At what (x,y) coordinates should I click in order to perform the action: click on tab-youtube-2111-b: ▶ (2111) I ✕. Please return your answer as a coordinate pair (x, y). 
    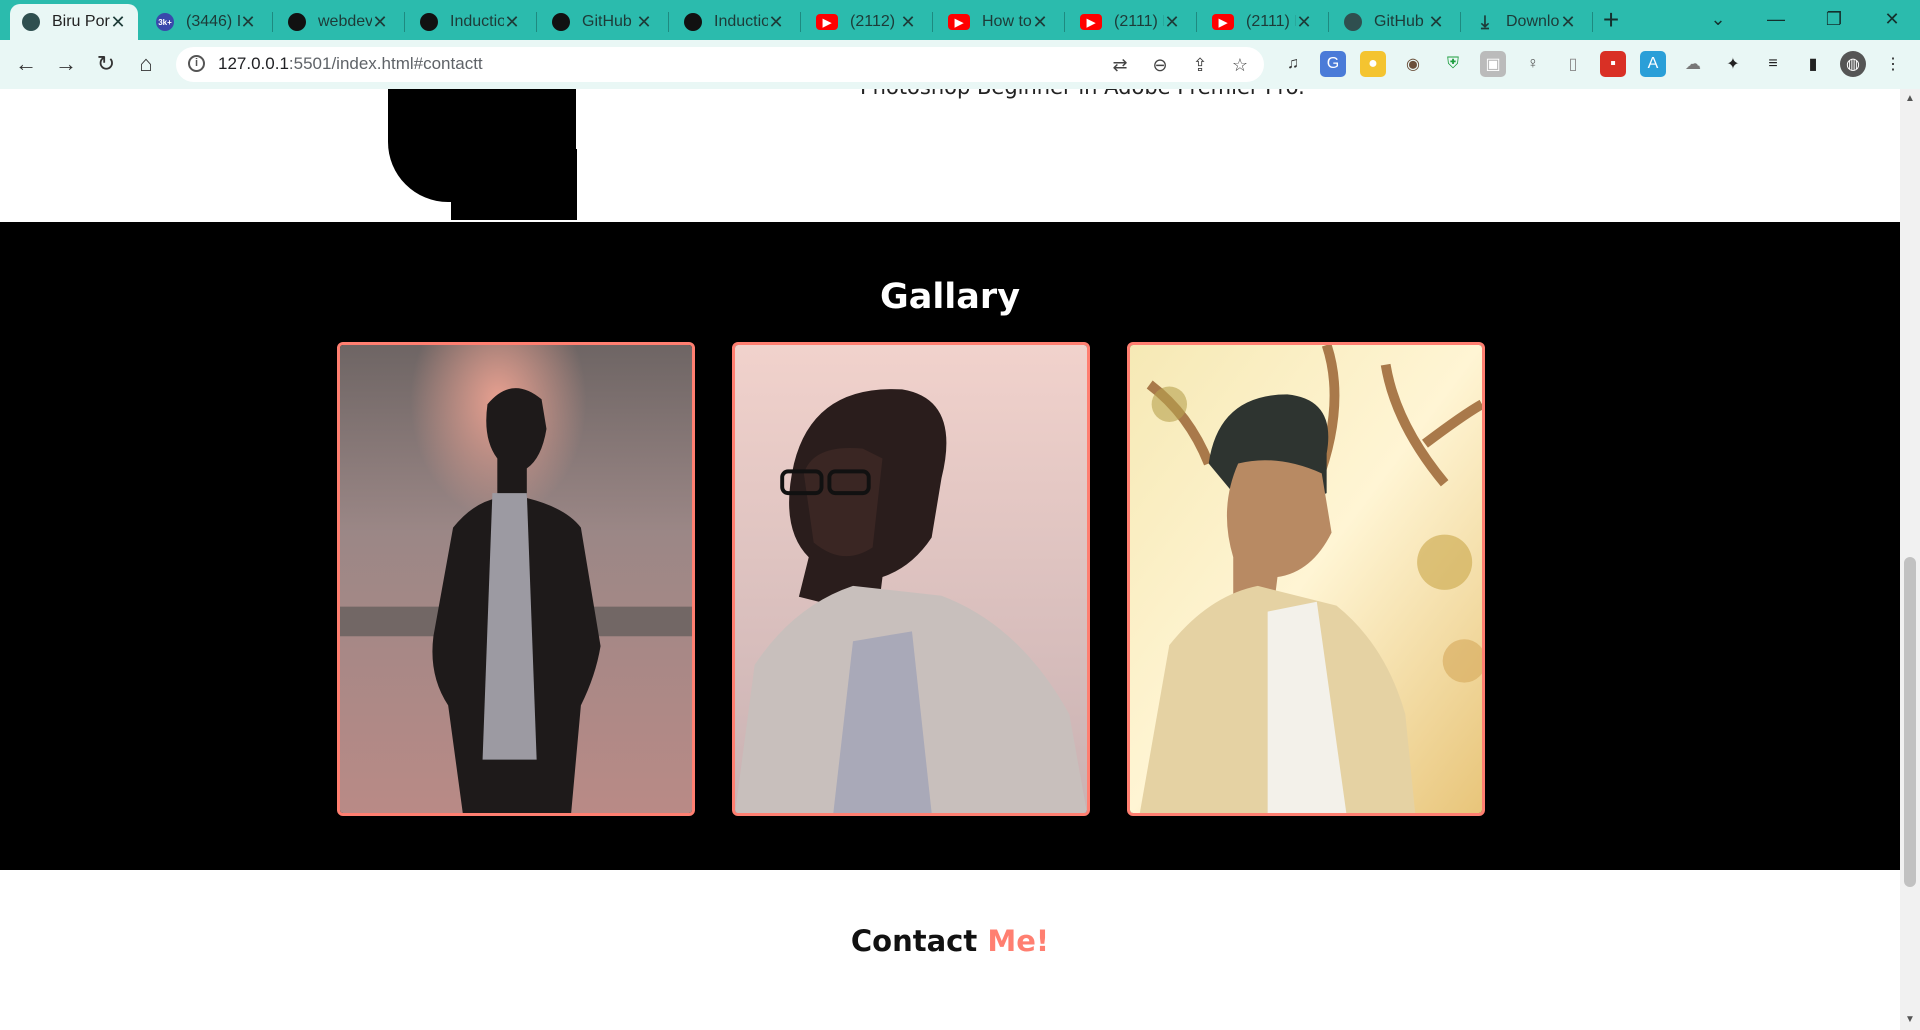
    Looking at the image, I should click on (1262, 22).